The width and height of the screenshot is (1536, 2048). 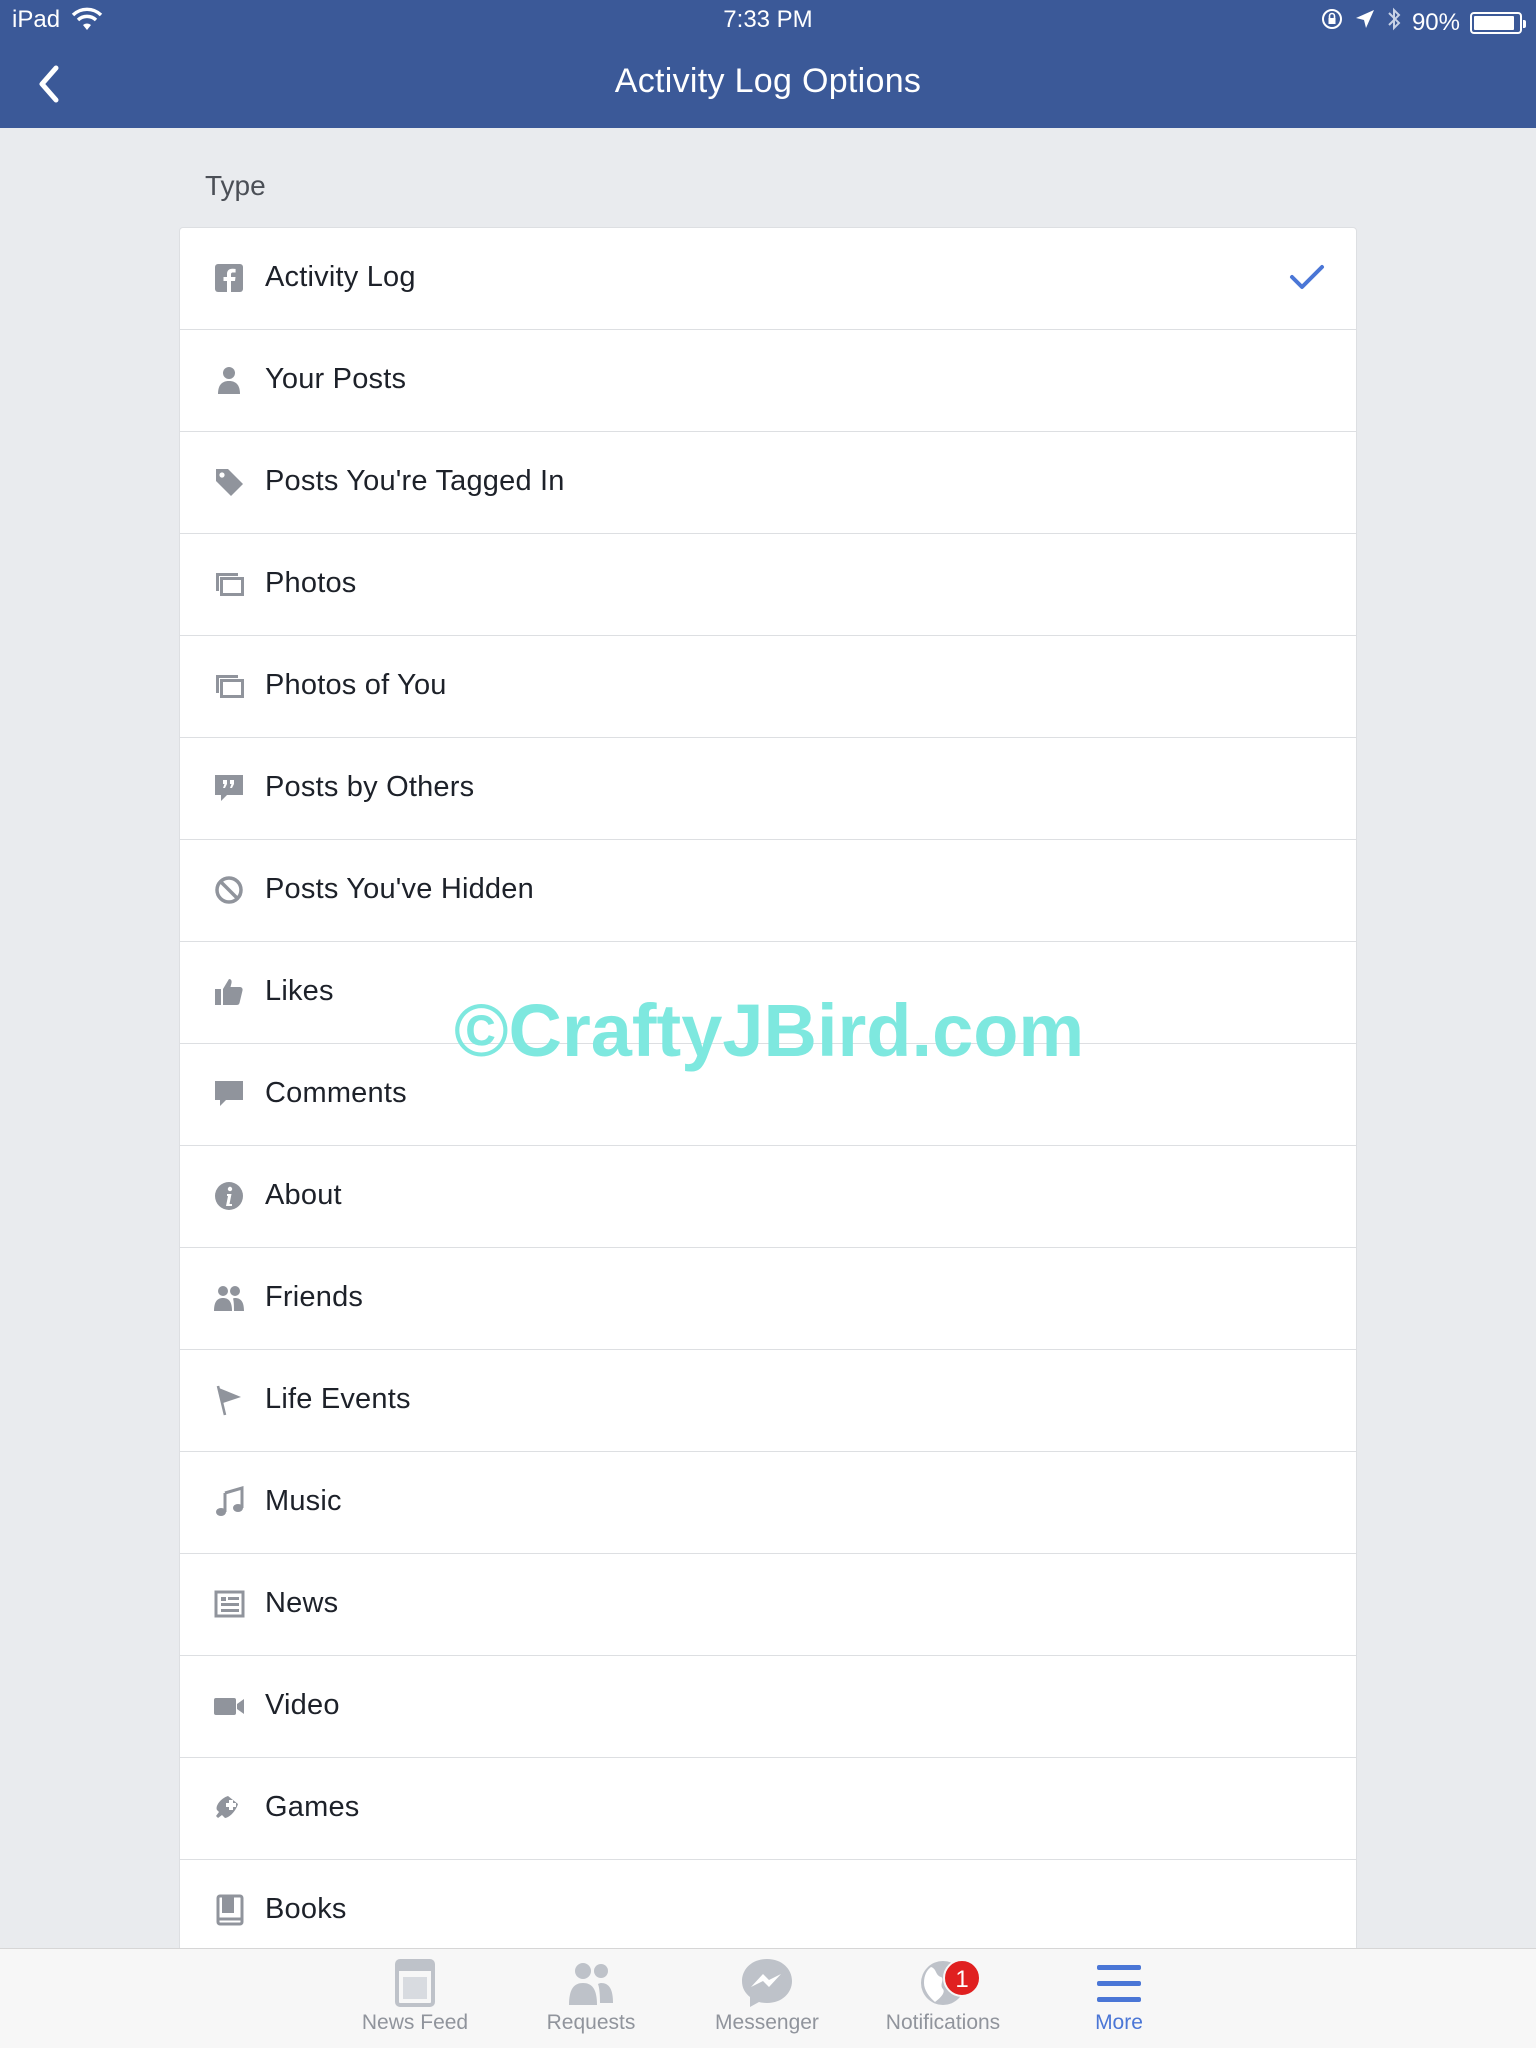 What do you see at coordinates (229, 278) in the screenshot?
I see `facebook-icon` at bounding box center [229, 278].